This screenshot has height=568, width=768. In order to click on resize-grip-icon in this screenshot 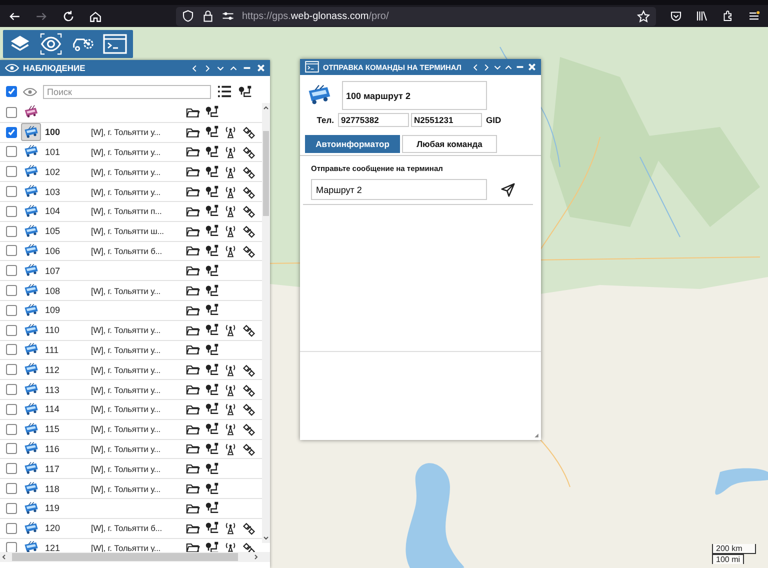, I will do `click(536, 435)`.